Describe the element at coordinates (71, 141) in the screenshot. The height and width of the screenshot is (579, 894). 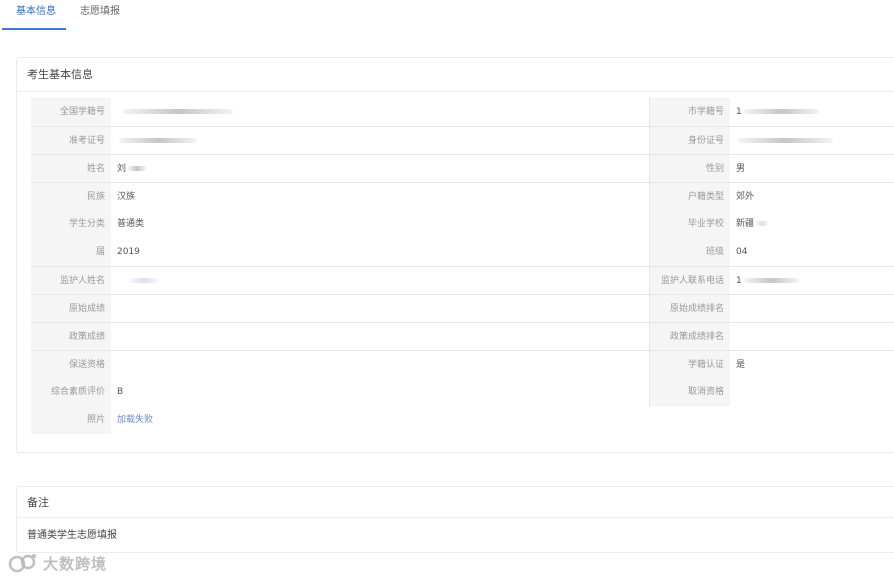
I see `admission-ticket-label: 准考证号` at that location.